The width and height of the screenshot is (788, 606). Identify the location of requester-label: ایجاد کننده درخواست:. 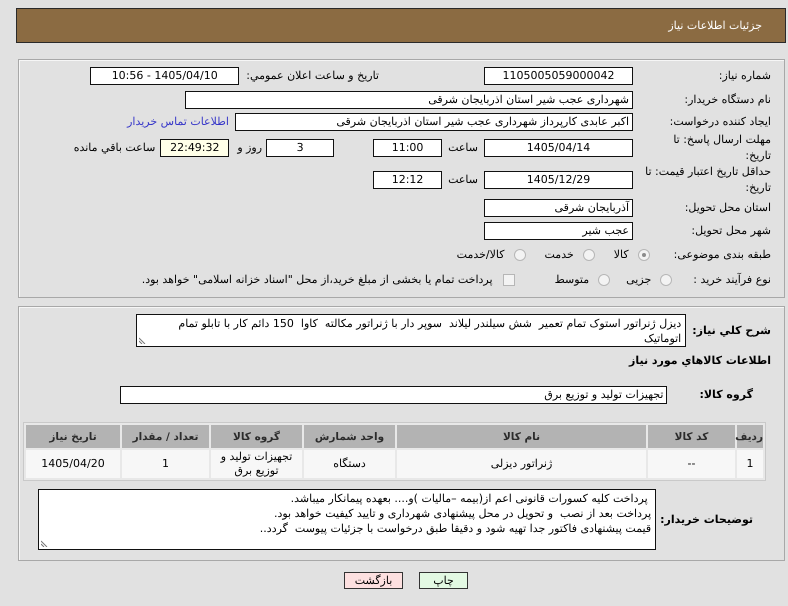
(719, 122).